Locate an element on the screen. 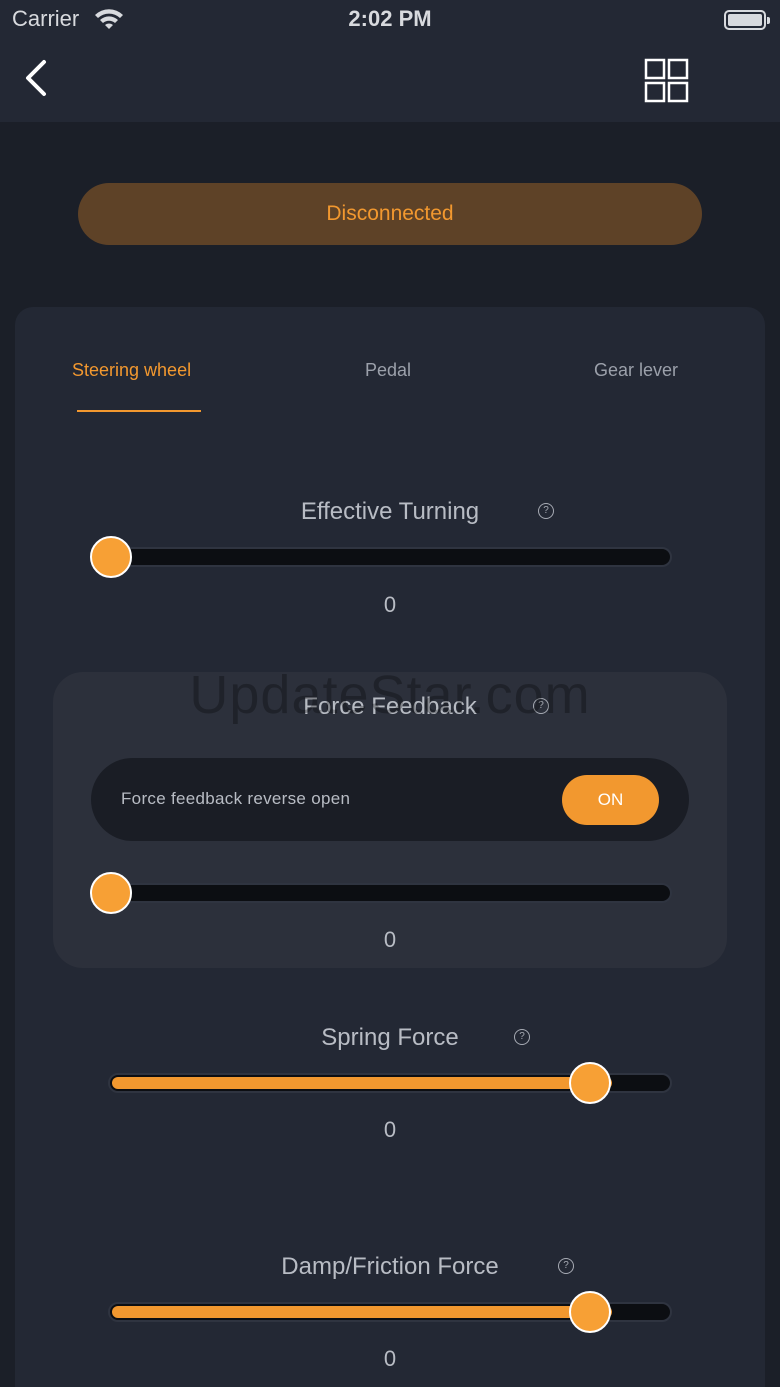 The image size is (780, 1387). spring-force-title: Spring Force is located at coordinates (390, 1037).